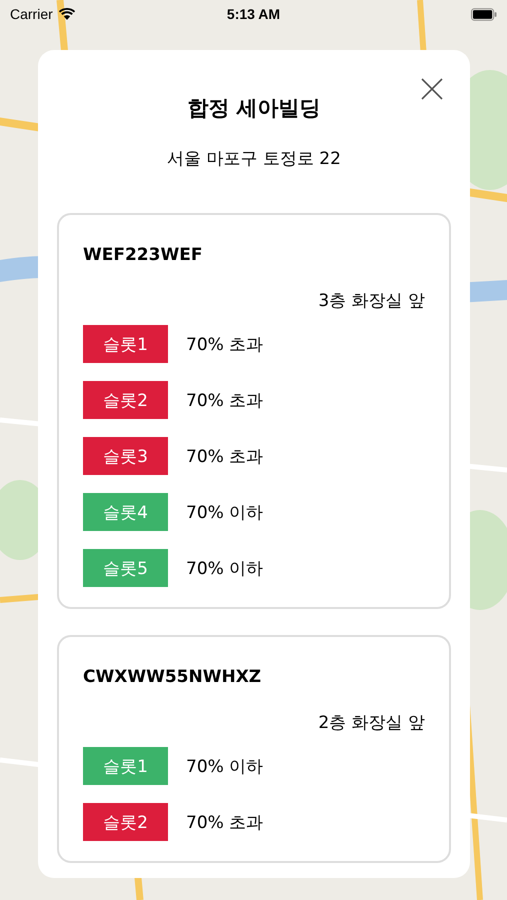 Image resolution: width=507 pixels, height=900 pixels. Describe the element at coordinates (254, 14) in the screenshot. I see `clock-time: 5:13 AM` at that location.